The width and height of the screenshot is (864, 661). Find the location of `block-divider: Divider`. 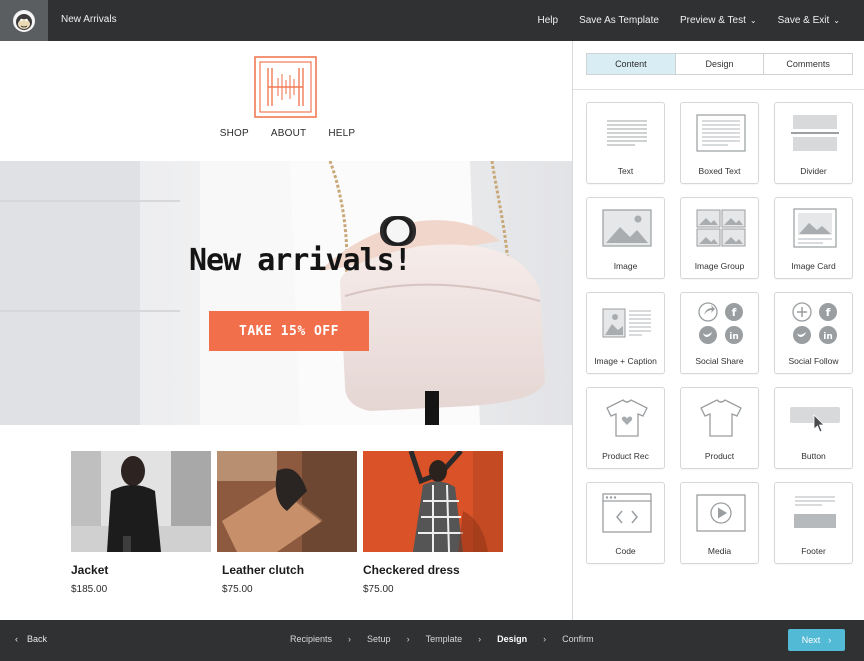

block-divider: Divider is located at coordinates (813, 143).